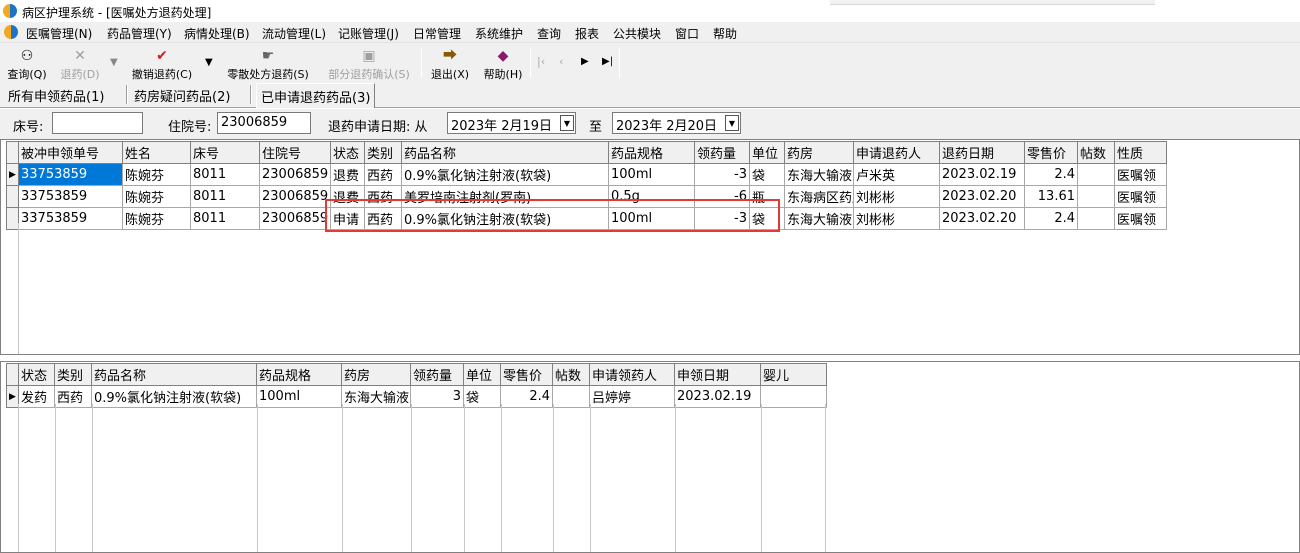  I want to click on date-to-picker: 2023年 2月20日 ▼, so click(676, 123).